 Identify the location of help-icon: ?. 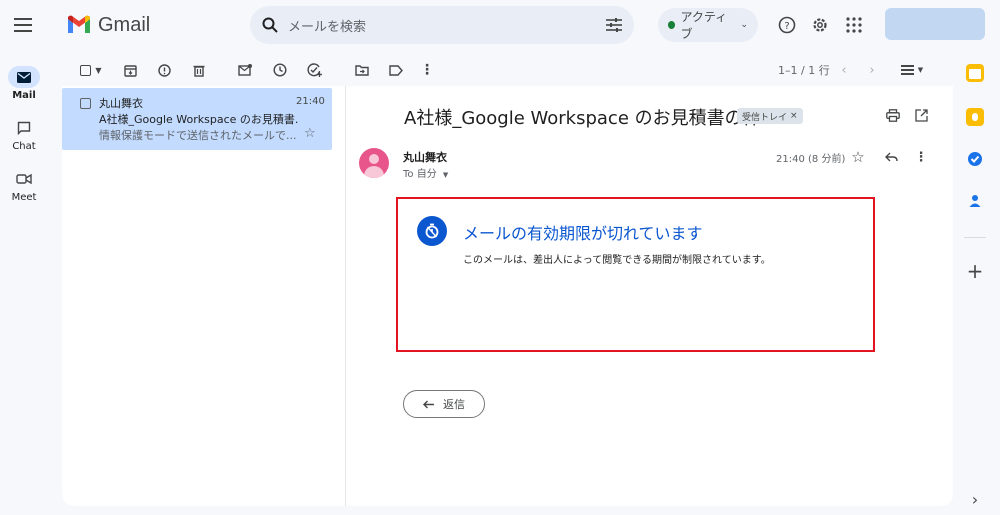
(787, 25).